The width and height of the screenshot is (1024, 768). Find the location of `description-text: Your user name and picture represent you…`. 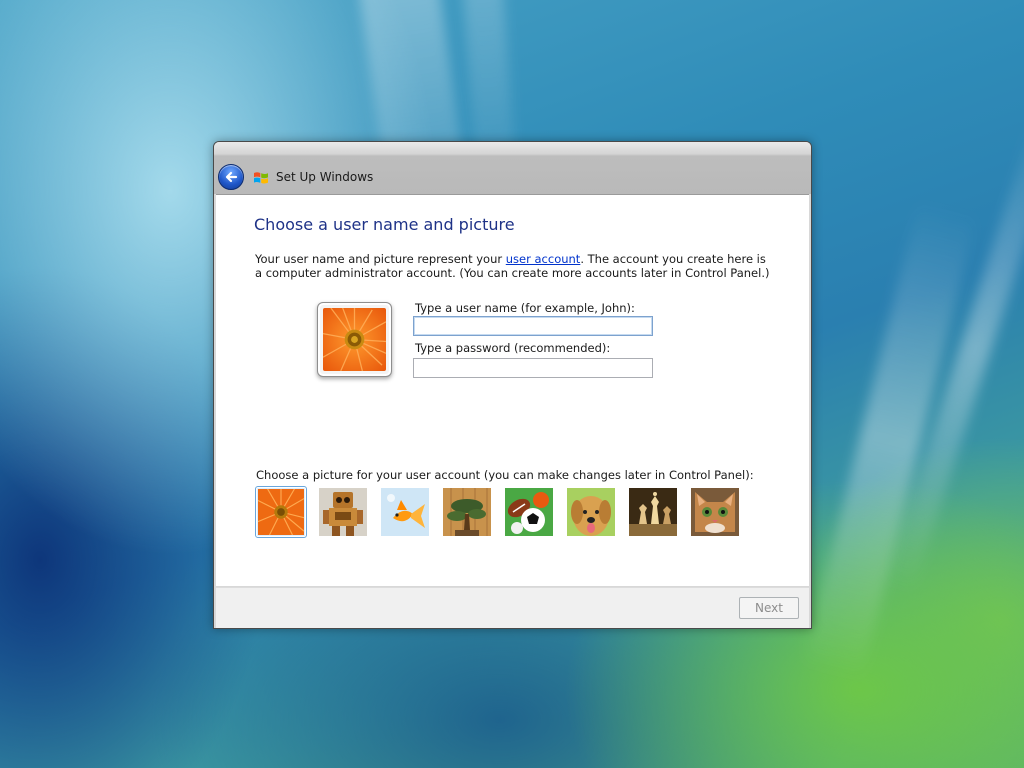

description-text: Your user name and picture represent you… is located at coordinates (515, 266).